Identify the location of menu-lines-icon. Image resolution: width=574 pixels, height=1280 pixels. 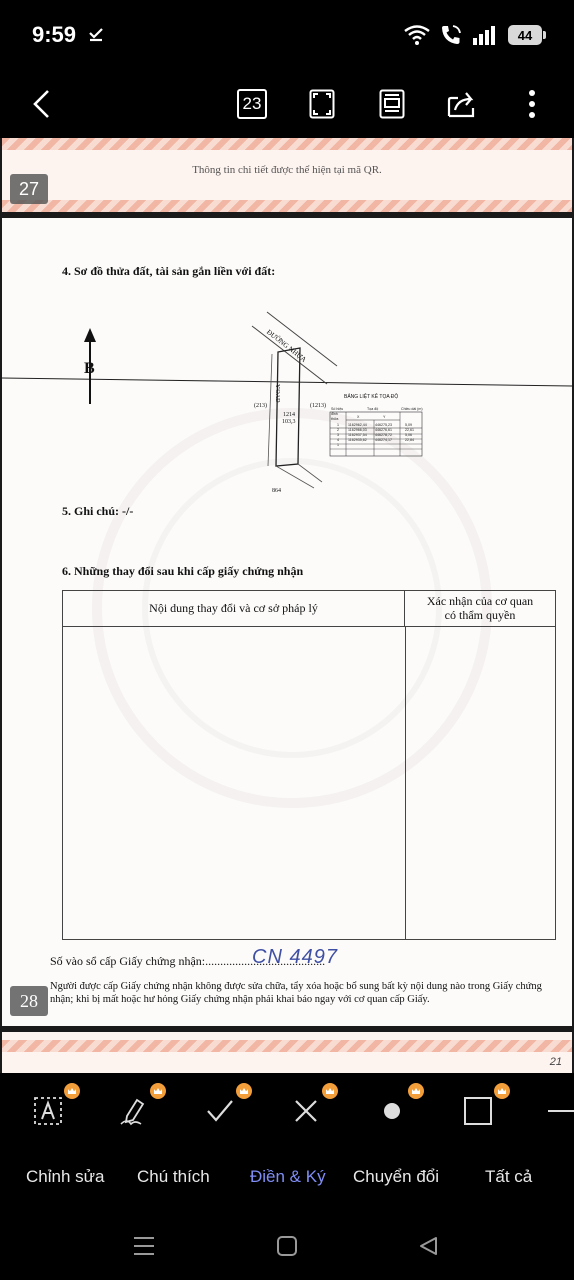
(144, 1246).